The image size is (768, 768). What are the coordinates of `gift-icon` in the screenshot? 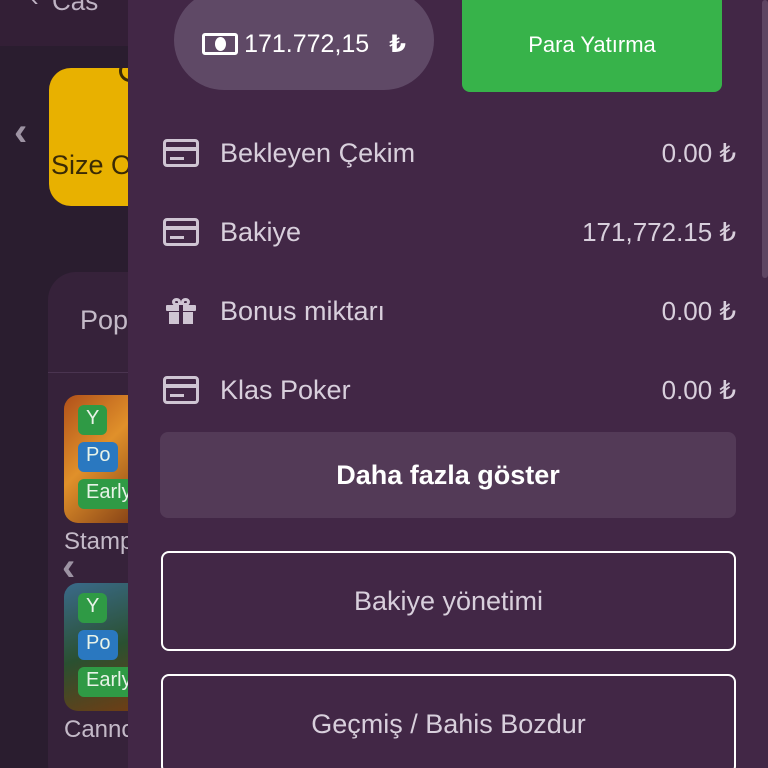 It's located at (181, 311).